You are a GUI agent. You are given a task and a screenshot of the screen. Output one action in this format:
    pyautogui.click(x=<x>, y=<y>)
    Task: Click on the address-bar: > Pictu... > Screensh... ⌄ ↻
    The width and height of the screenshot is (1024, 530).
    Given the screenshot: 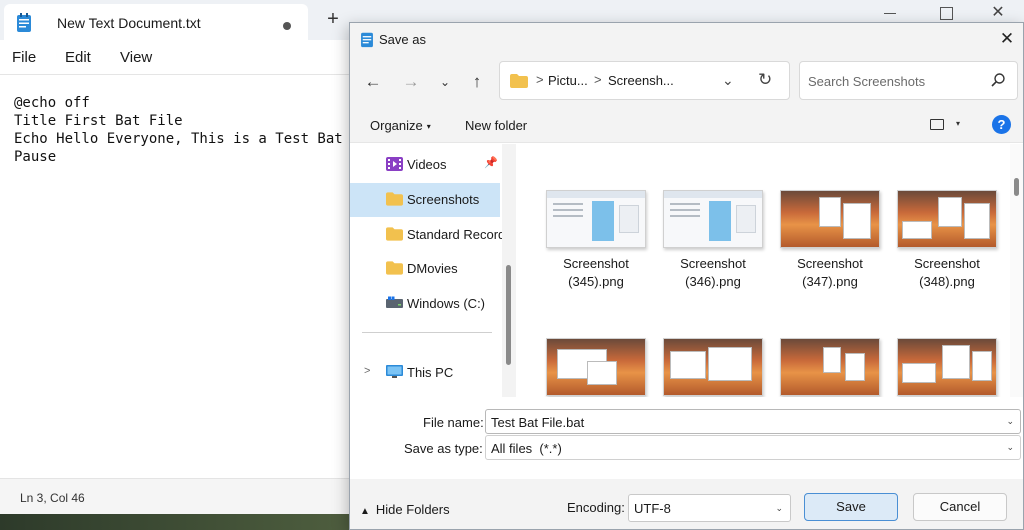 What is the action you would take?
    pyautogui.click(x=644, y=80)
    